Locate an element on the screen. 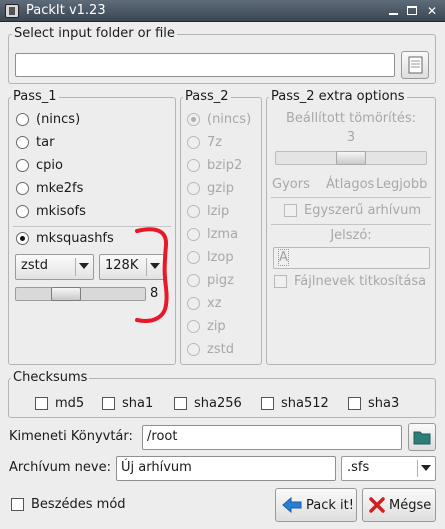  pass1-radio-label: mke2fs is located at coordinates (60, 188).